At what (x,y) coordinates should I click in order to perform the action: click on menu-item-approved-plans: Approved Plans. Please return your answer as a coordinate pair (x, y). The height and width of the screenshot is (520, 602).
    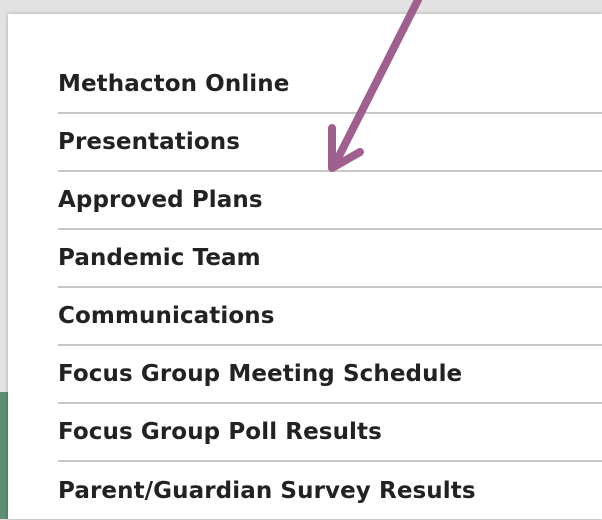
    Looking at the image, I should click on (330, 201).